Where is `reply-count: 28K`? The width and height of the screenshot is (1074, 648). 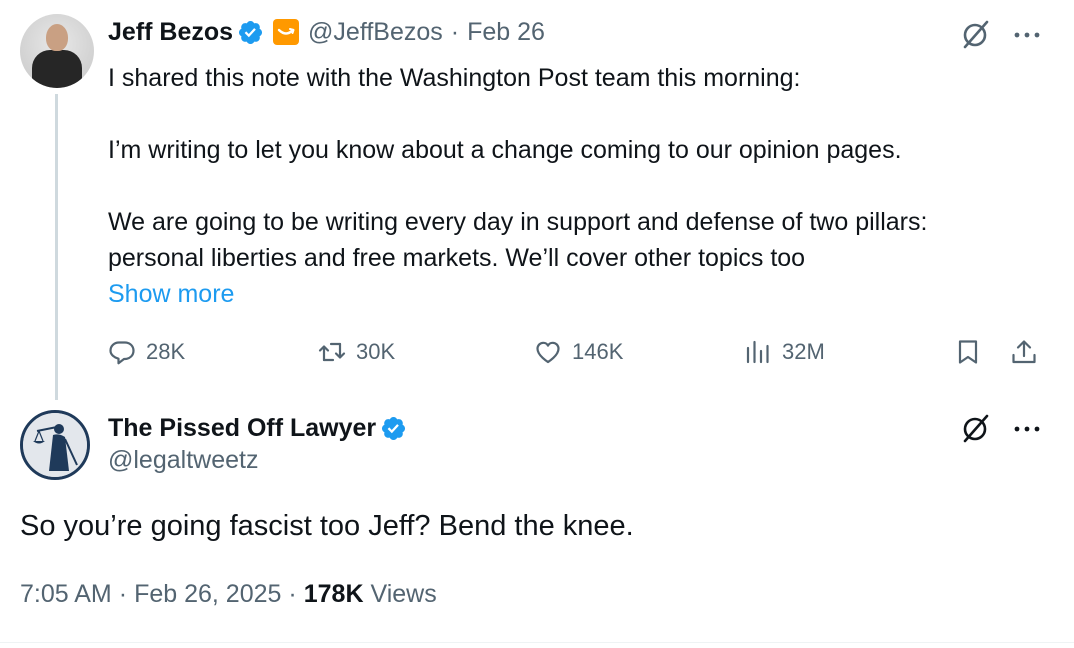
reply-count: 28K is located at coordinates (166, 351).